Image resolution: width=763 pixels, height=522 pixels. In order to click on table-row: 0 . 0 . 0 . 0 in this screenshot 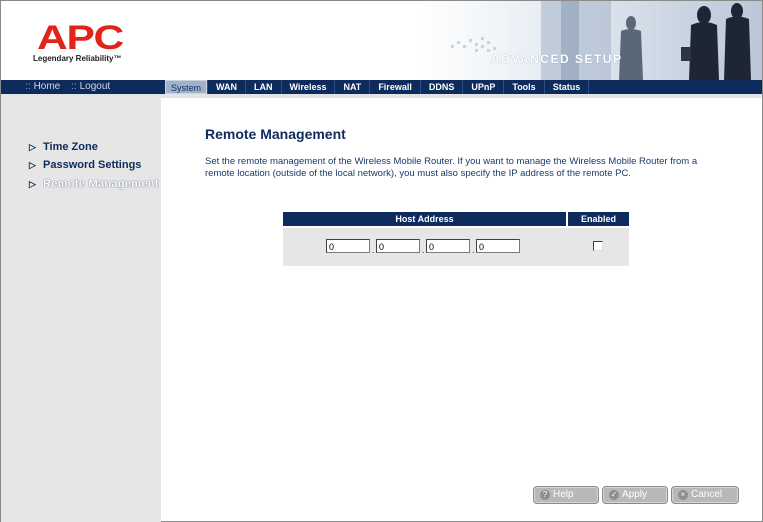, I will do `click(456, 247)`.